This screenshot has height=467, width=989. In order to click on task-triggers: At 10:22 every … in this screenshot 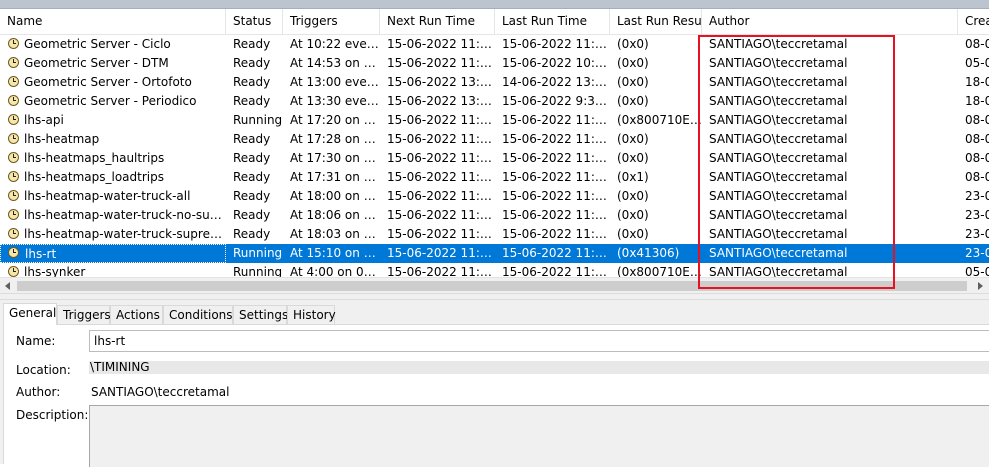, I will do `click(335, 44)`.